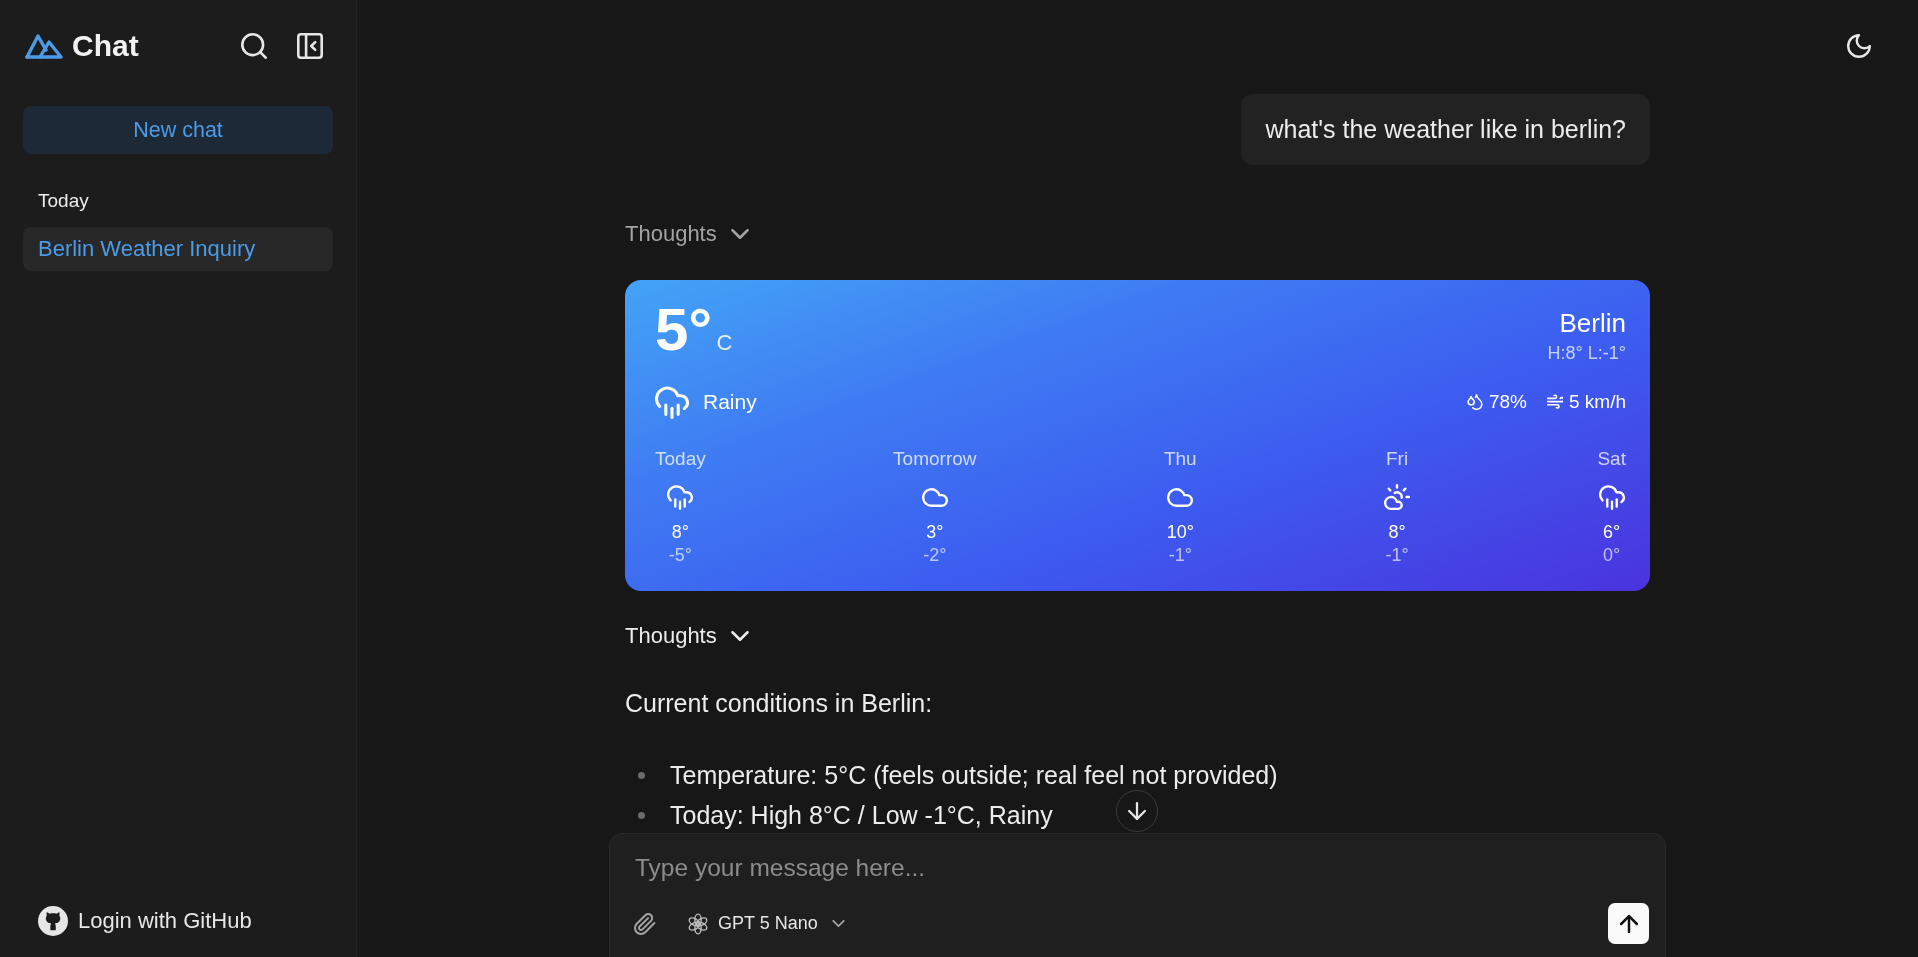 The height and width of the screenshot is (957, 1918). What do you see at coordinates (935, 555) in the screenshot?
I see `forecast-low: -2°` at bounding box center [935, 555].